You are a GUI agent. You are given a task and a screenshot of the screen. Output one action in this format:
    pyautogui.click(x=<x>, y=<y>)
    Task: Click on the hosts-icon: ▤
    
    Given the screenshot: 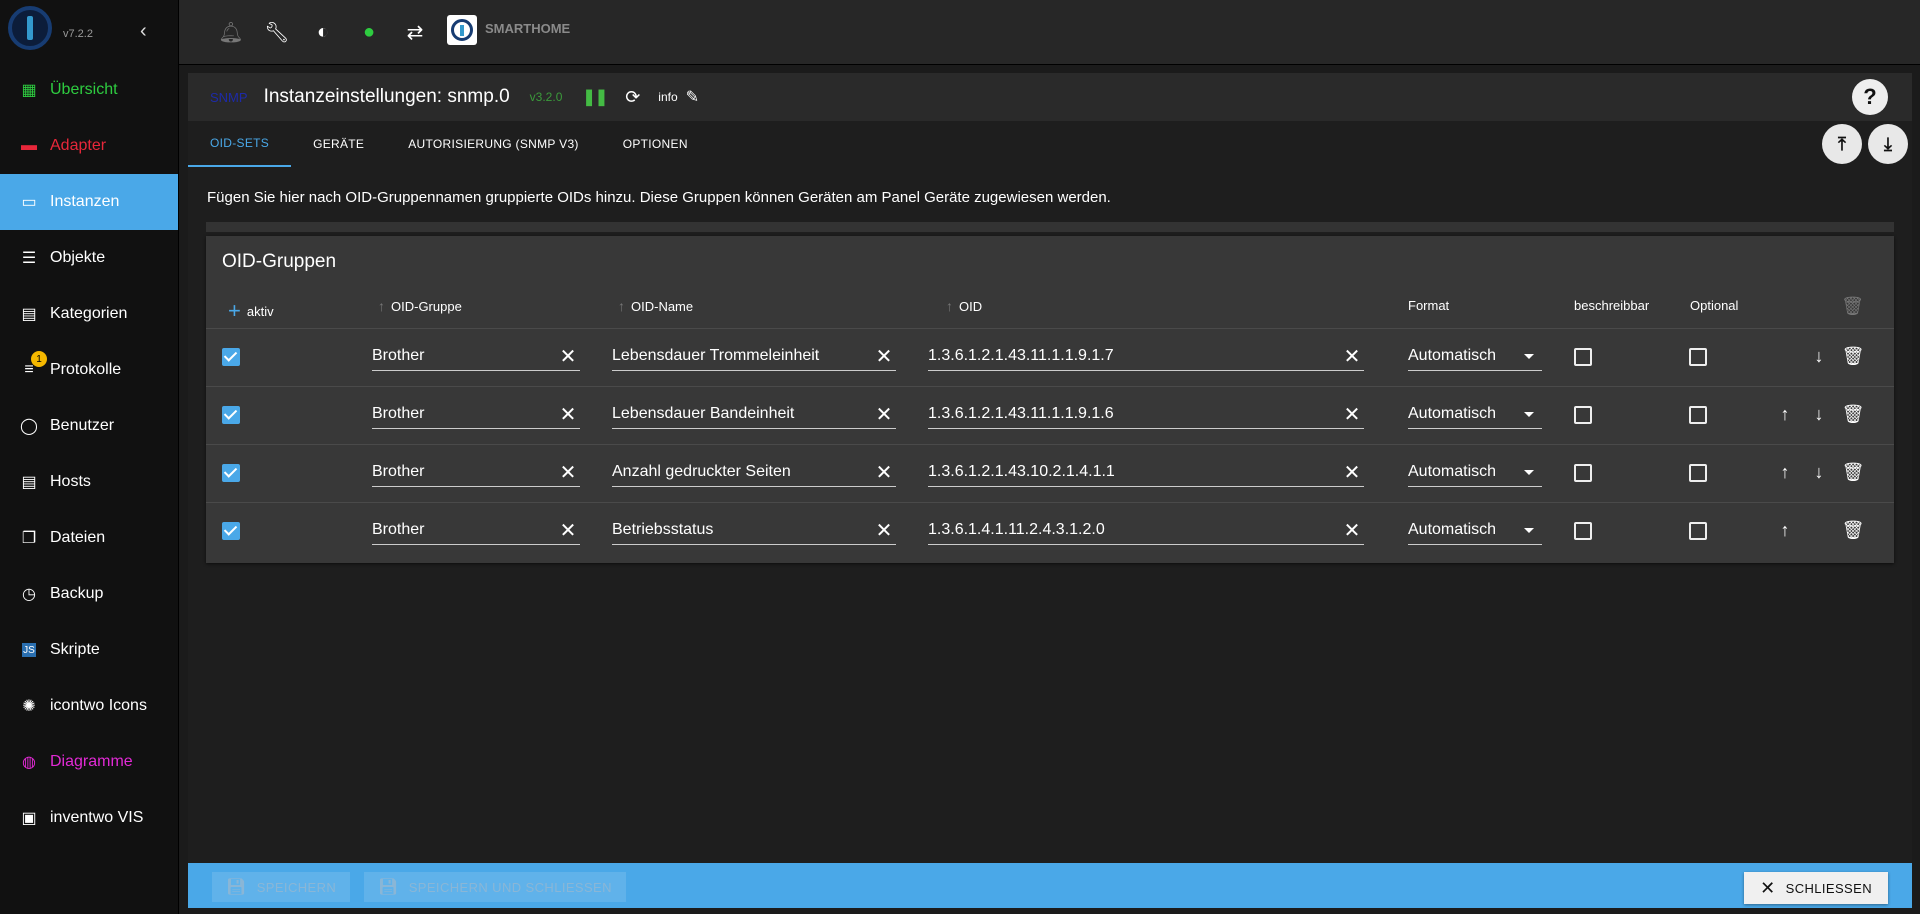 What is the action you would take?
    pyautogui.click(x=29, y=482)
    